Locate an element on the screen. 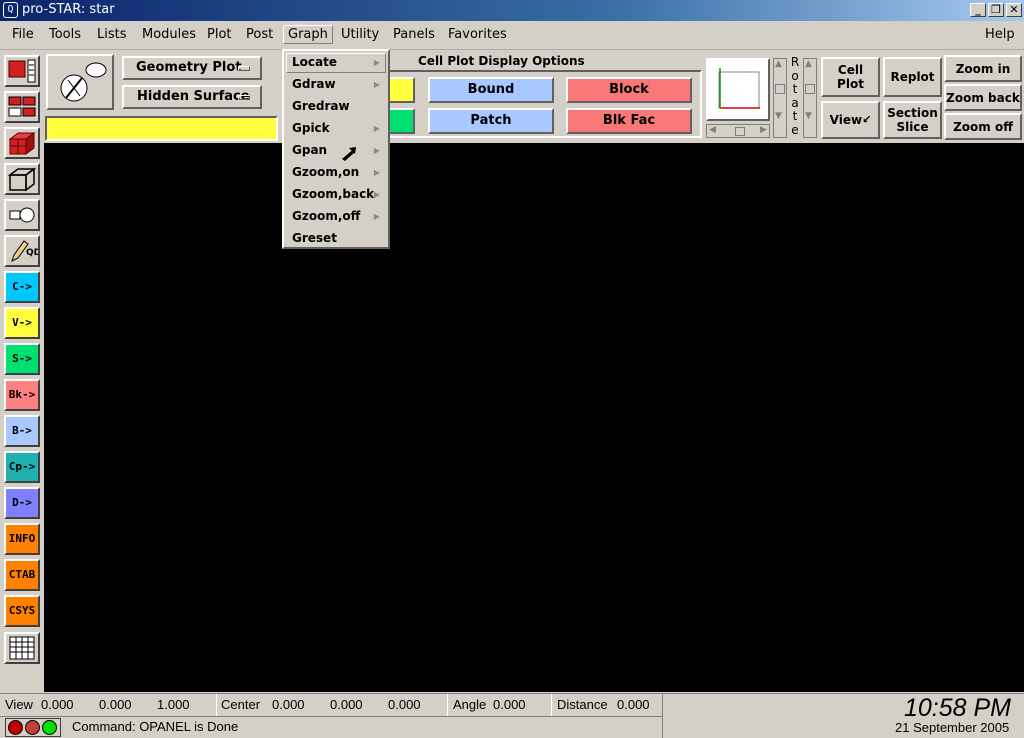 The height and width of the screenshot is (738, 1024). vertical-rotate-slider-left: ▲ ▼ is located at coordinates (780, 98).